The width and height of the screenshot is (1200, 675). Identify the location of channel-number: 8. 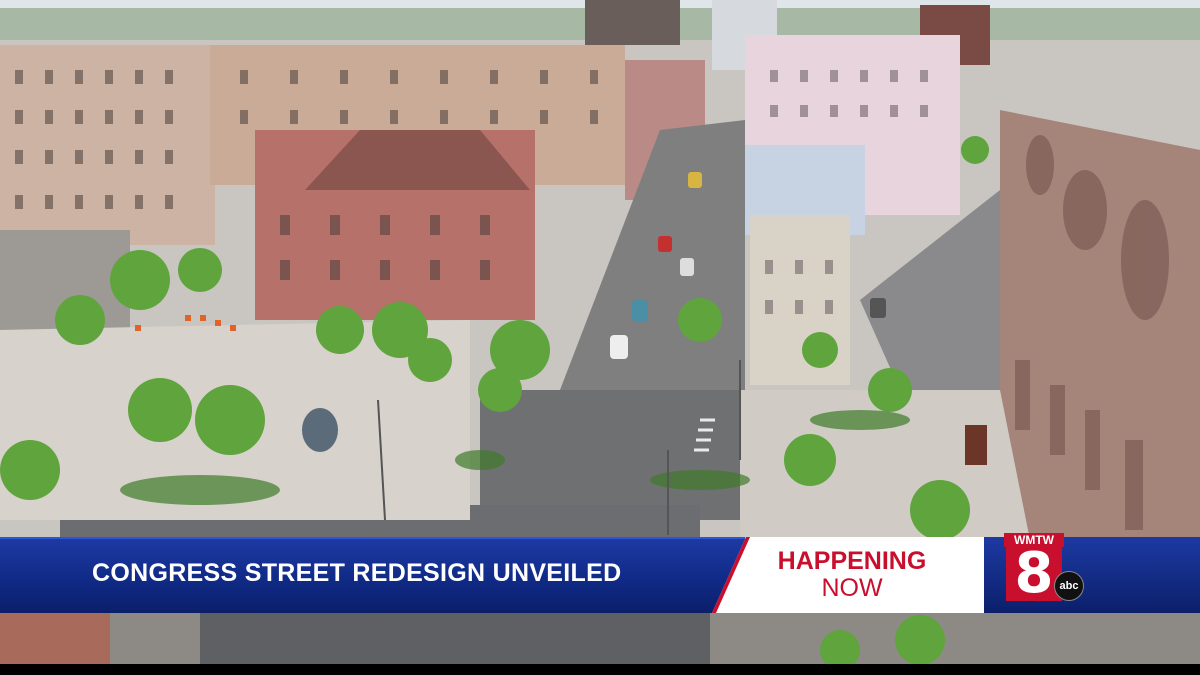
(1034, 574).